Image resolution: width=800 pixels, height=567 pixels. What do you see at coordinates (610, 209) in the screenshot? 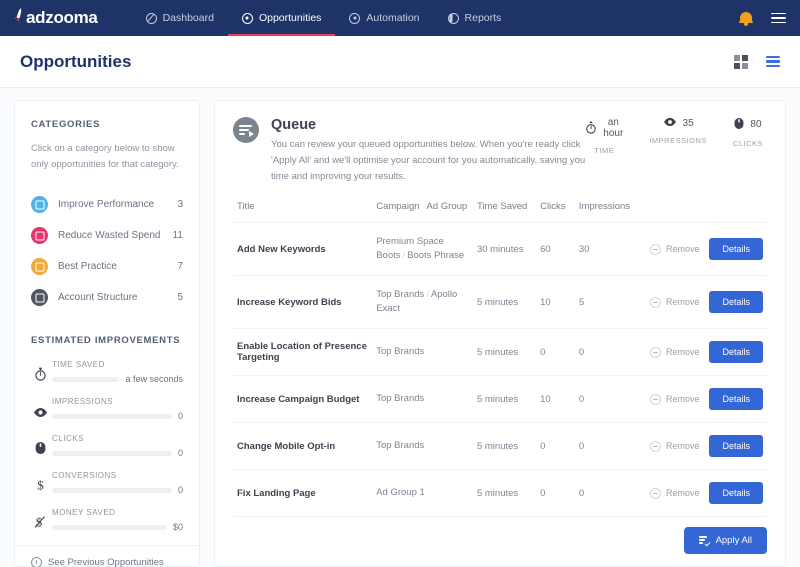
I see `column-header-impressions: Impressions` at bounding box center [610, 209].